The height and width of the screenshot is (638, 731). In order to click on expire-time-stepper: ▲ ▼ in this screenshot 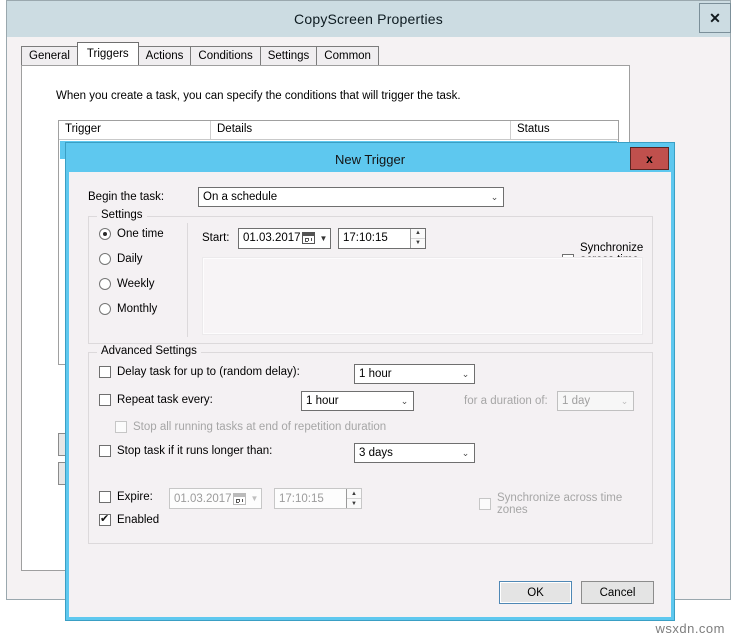, I will do `click(353, 498)`.